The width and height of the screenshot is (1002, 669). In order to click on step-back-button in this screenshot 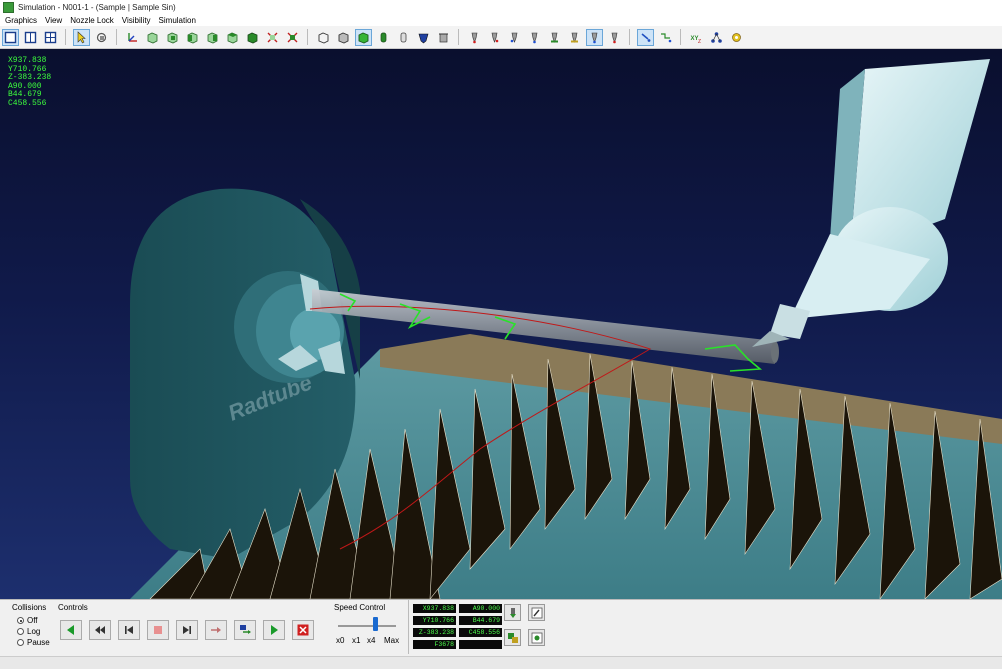, I will do `click(71, 630)`.